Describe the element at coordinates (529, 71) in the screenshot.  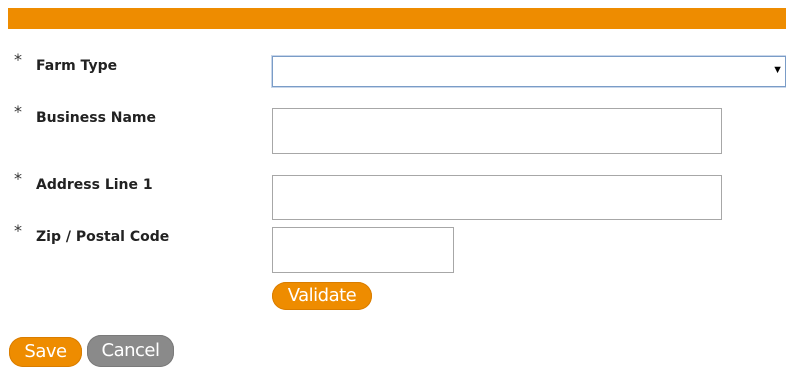
I see `farm-type-select: ▼` at that location.